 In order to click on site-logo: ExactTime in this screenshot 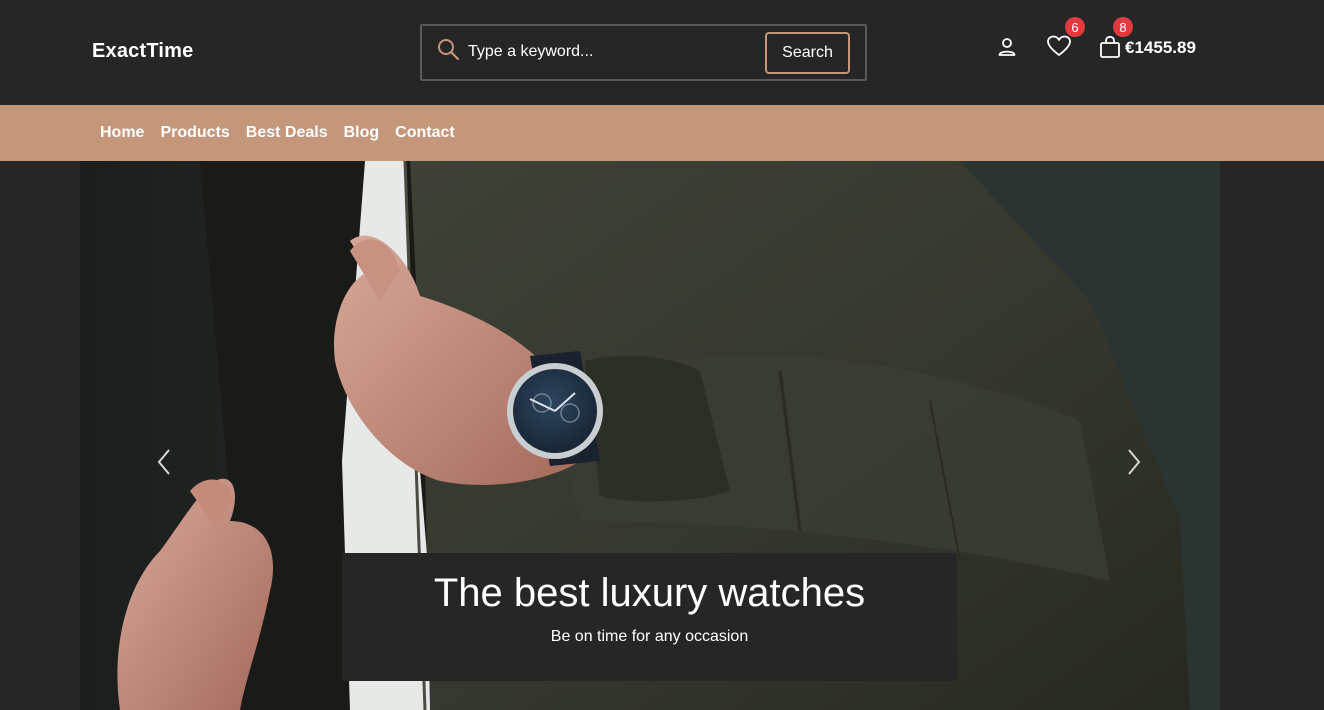, I will do `click(143, 51)`.